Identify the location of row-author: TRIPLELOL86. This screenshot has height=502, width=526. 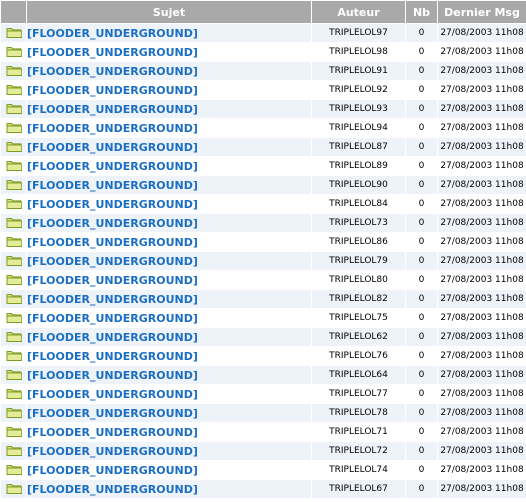
(358, 242).